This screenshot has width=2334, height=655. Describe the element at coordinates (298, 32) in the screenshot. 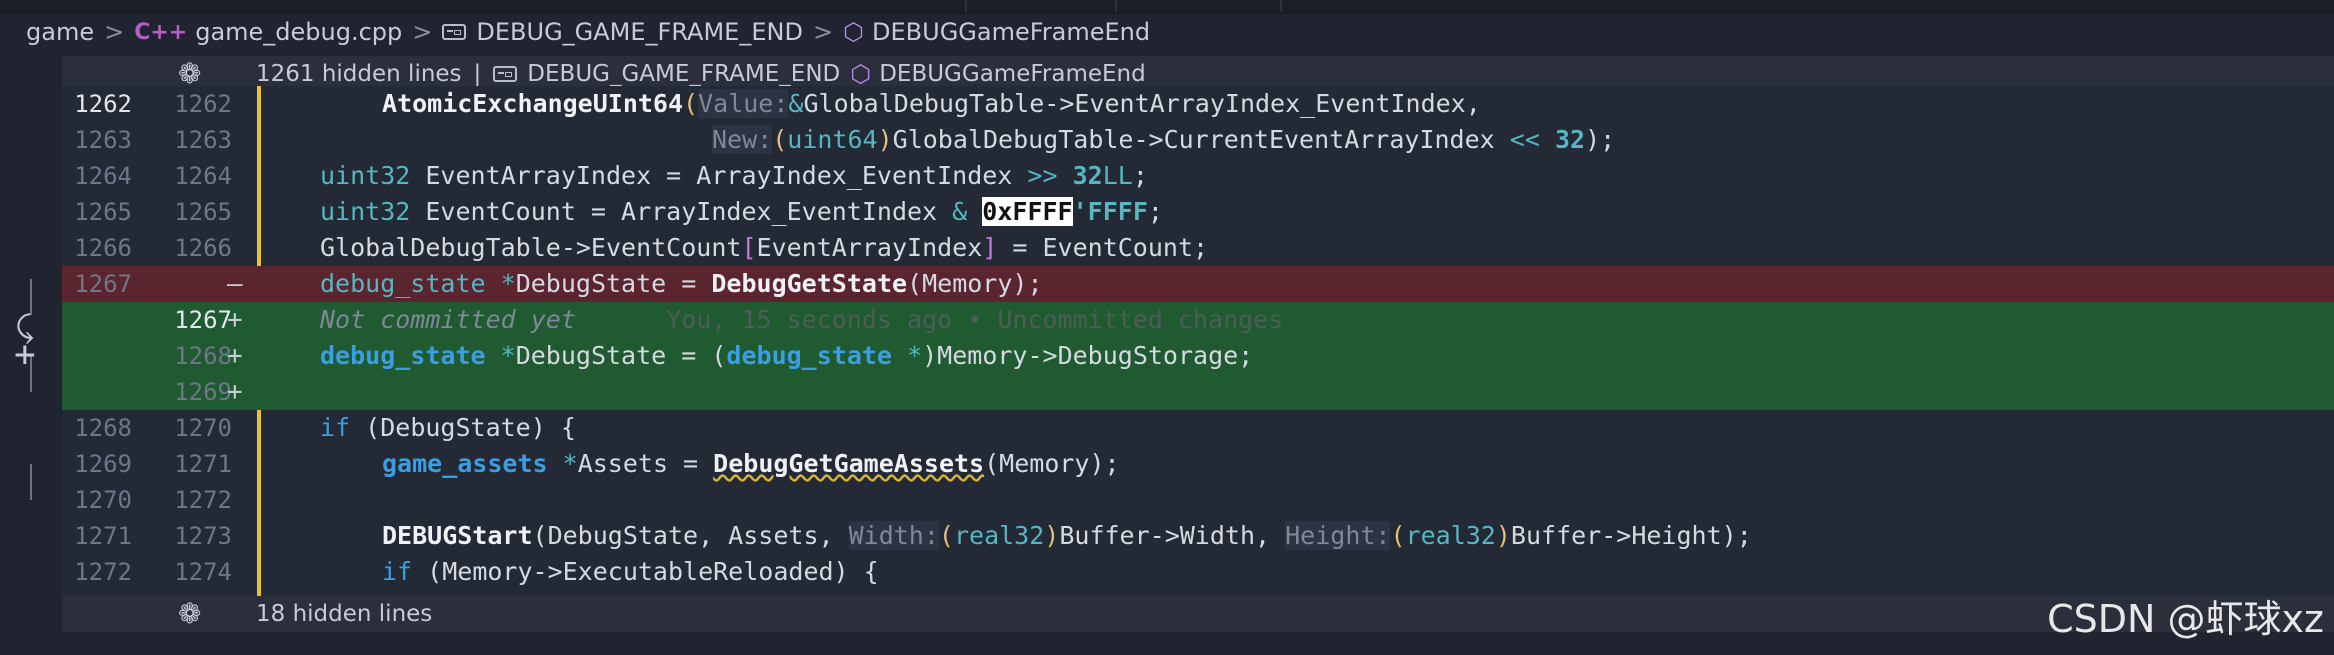

I see `breadcrumb-file: game_debug.cpp` at that location.